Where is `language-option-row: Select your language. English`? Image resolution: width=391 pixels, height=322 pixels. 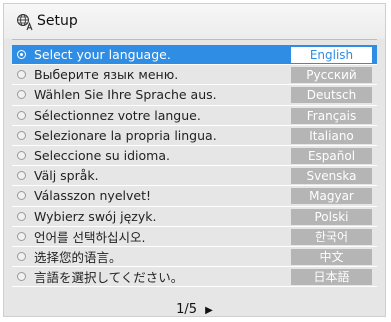 language-option-row: Select your language. English is located at coordinates (194, 55).